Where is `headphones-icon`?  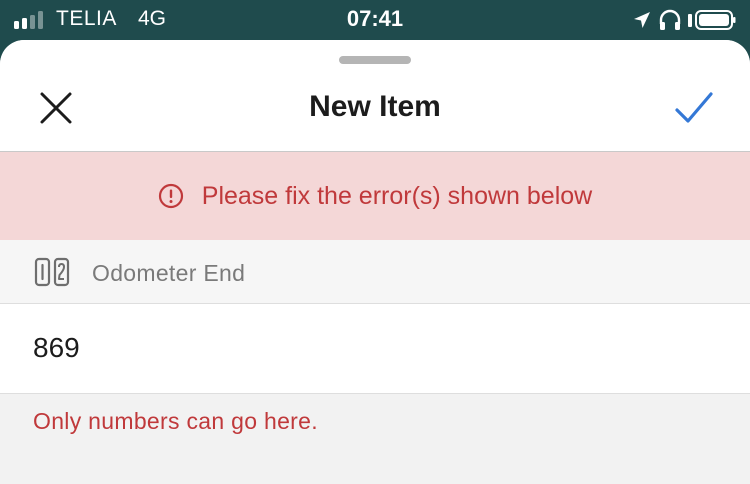 headphones-icon is located at coordinates (670, 19).